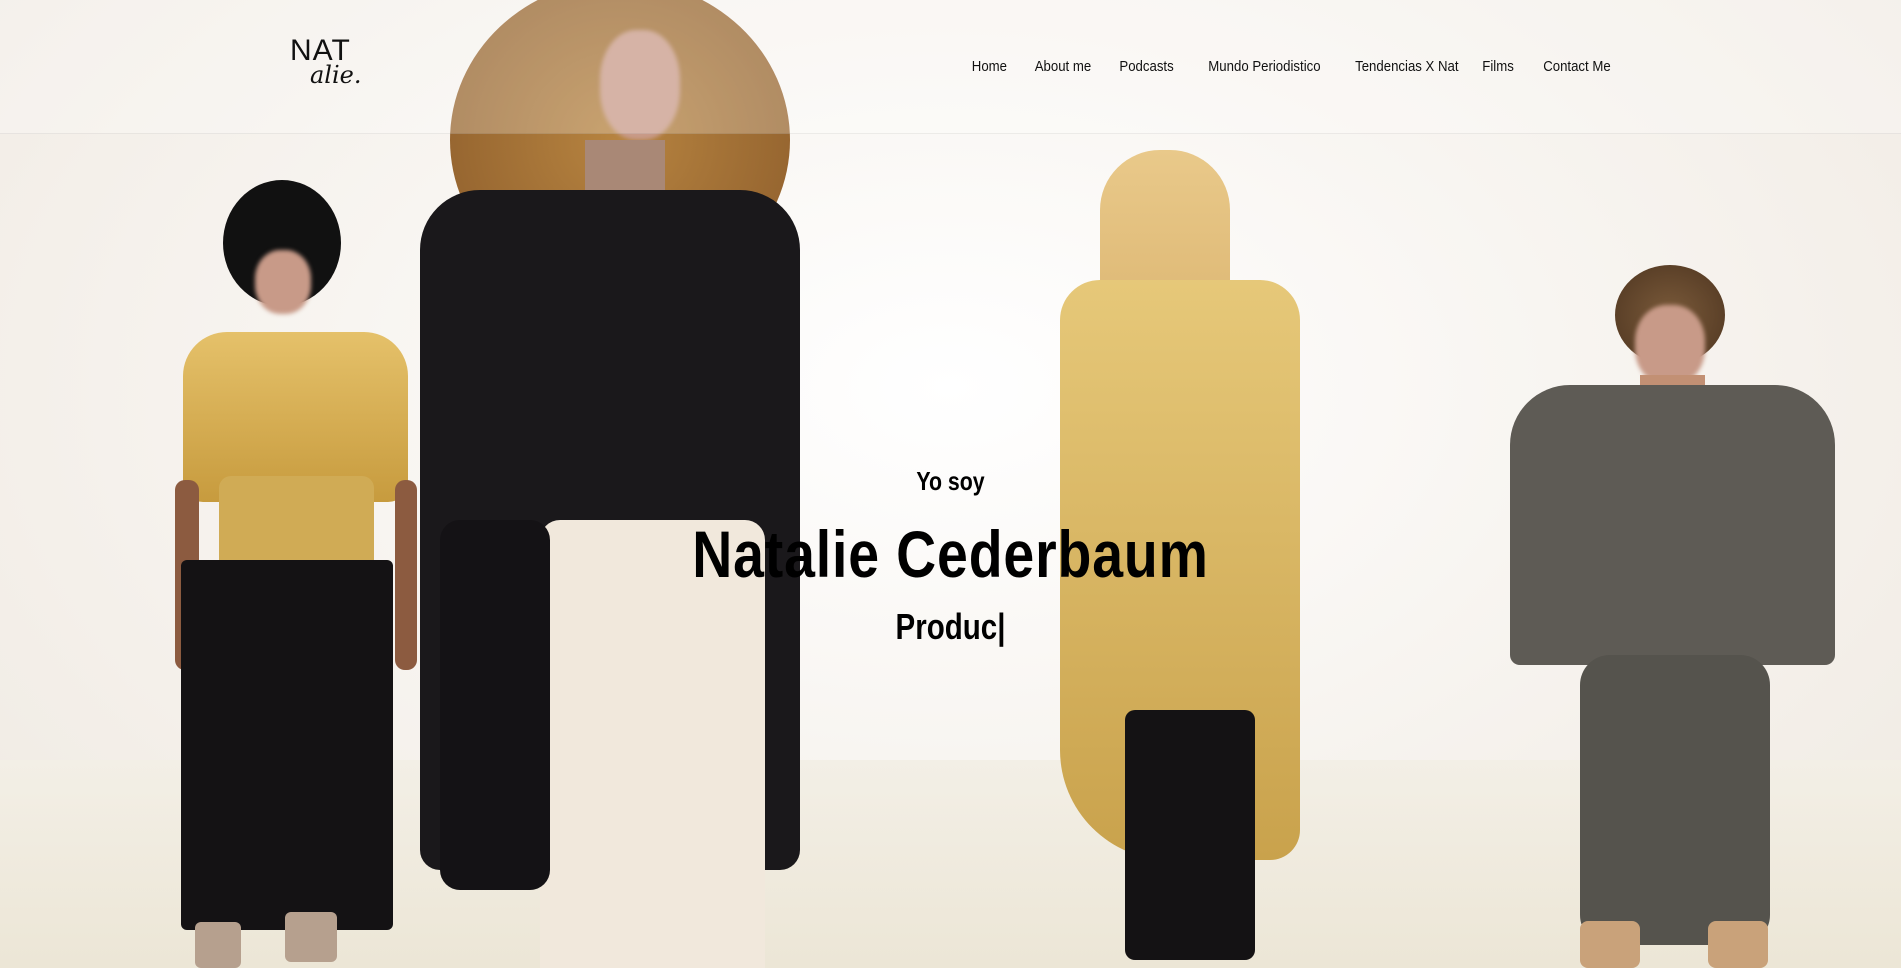 The height and width of the screenshot is (968, 1901). I want to click on nav-tendencias-x-nat: Tendencias X Nat, so click(1406, 66).